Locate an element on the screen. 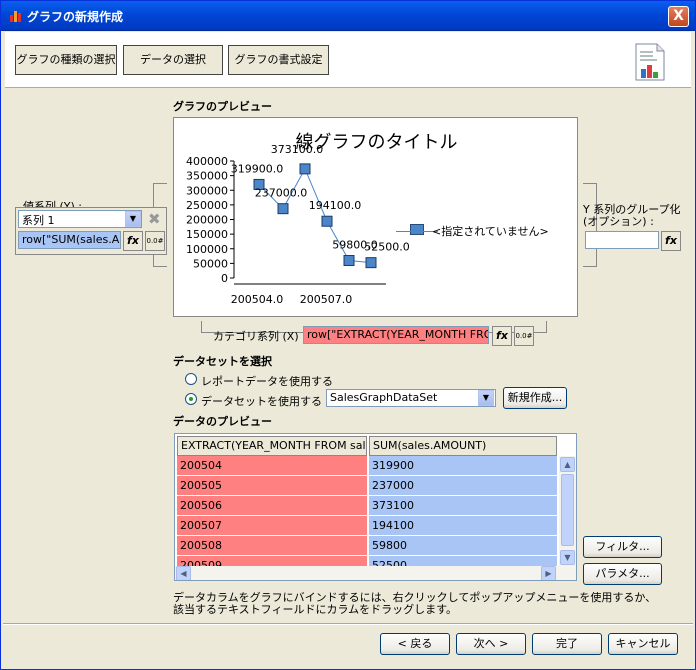 The width and height of the screenshot is (696, 670). category-format-button: 0.0# is located at coordinates (524, 336).